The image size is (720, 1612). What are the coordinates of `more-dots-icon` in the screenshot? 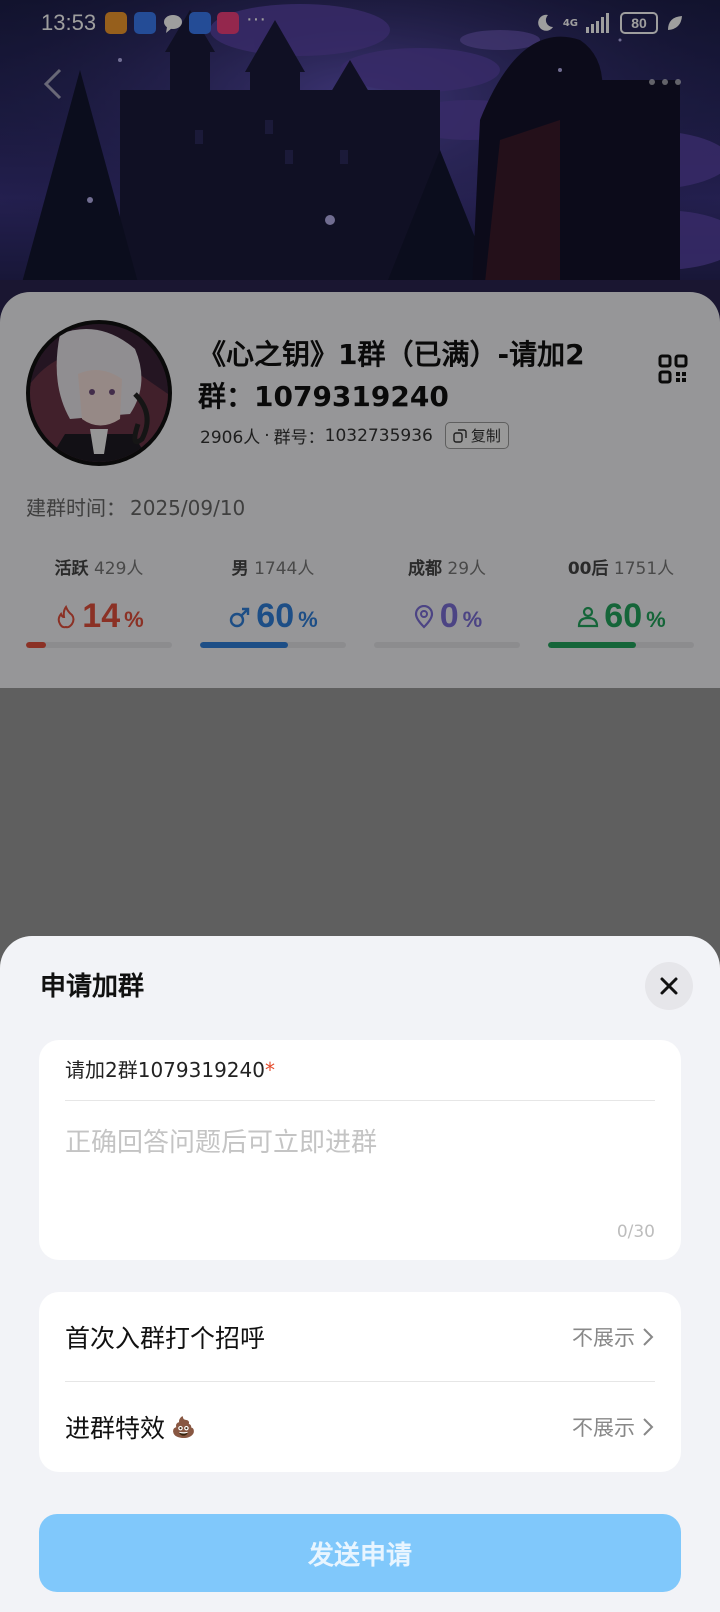 It's located at (665, 82).